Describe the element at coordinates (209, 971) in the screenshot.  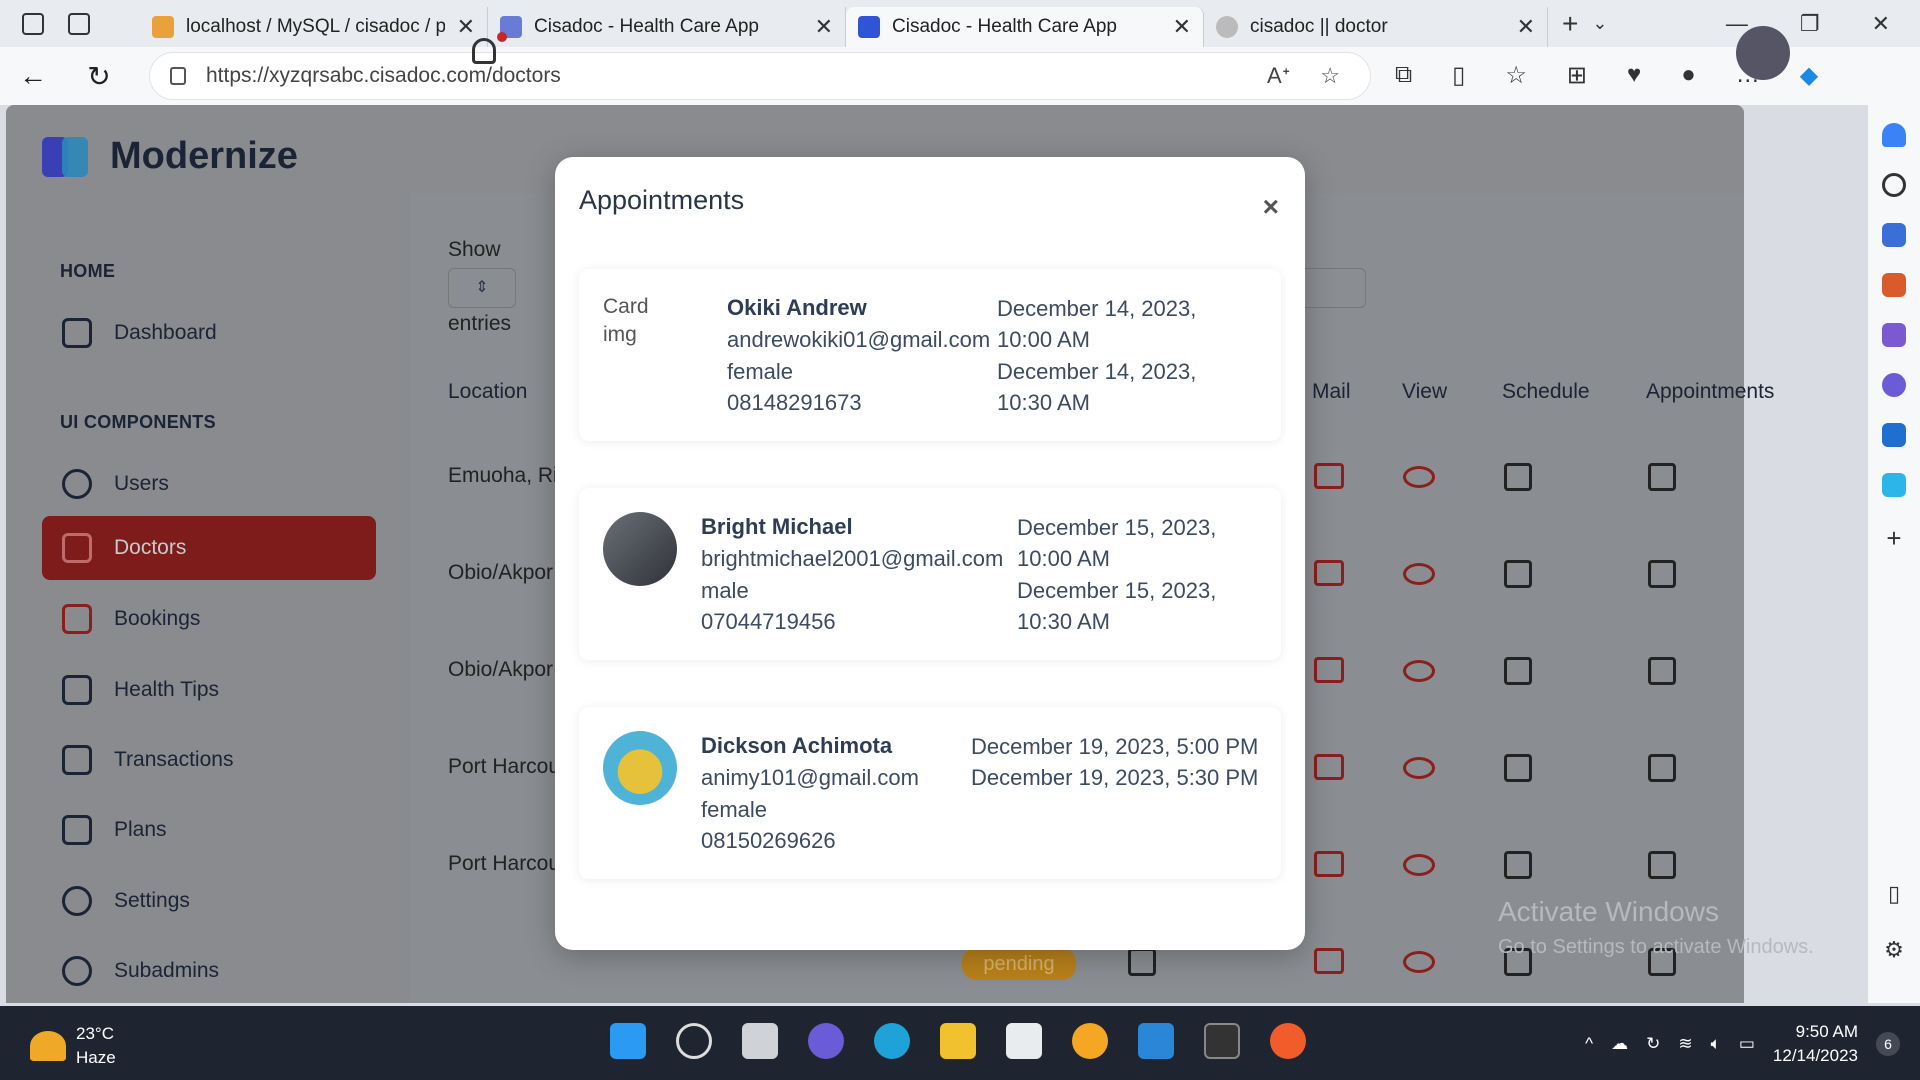
I see `sidebar-item-subadmins: Subadmins` at that location.